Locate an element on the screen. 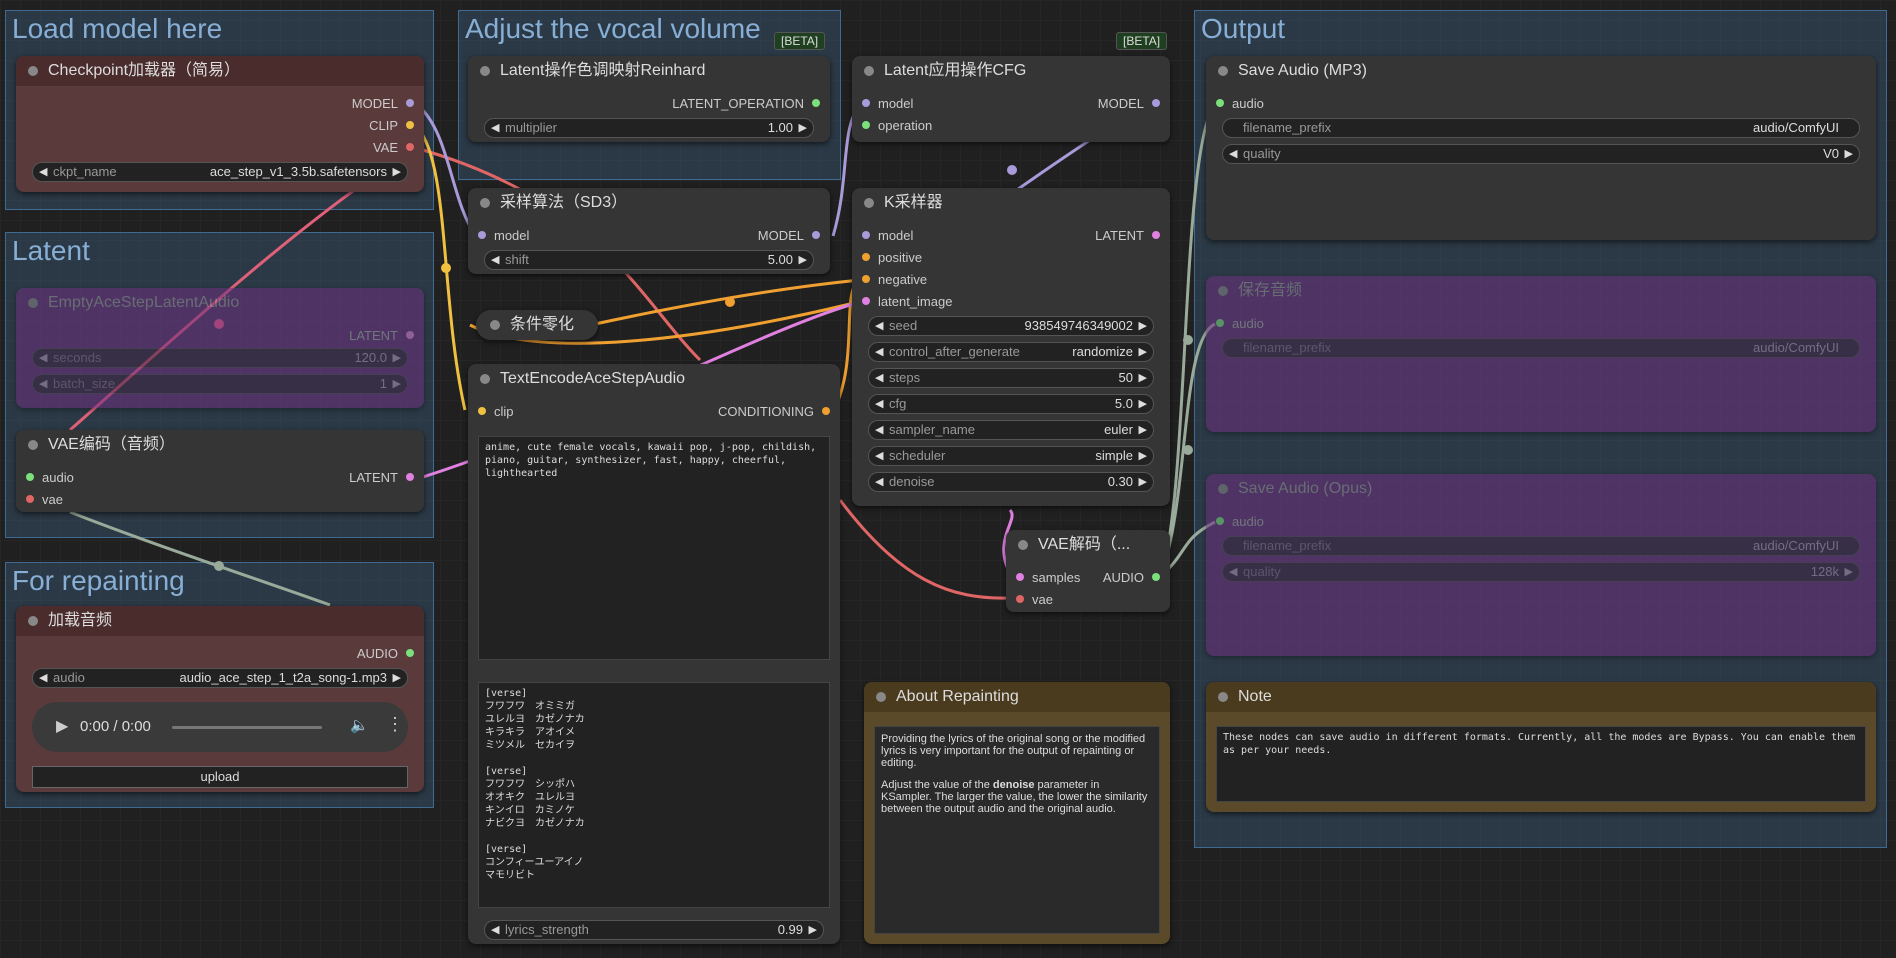 Image resolution: width=1896 pixels, height=958 pixels. input-operation: operation is located at coordinates (897, 125).